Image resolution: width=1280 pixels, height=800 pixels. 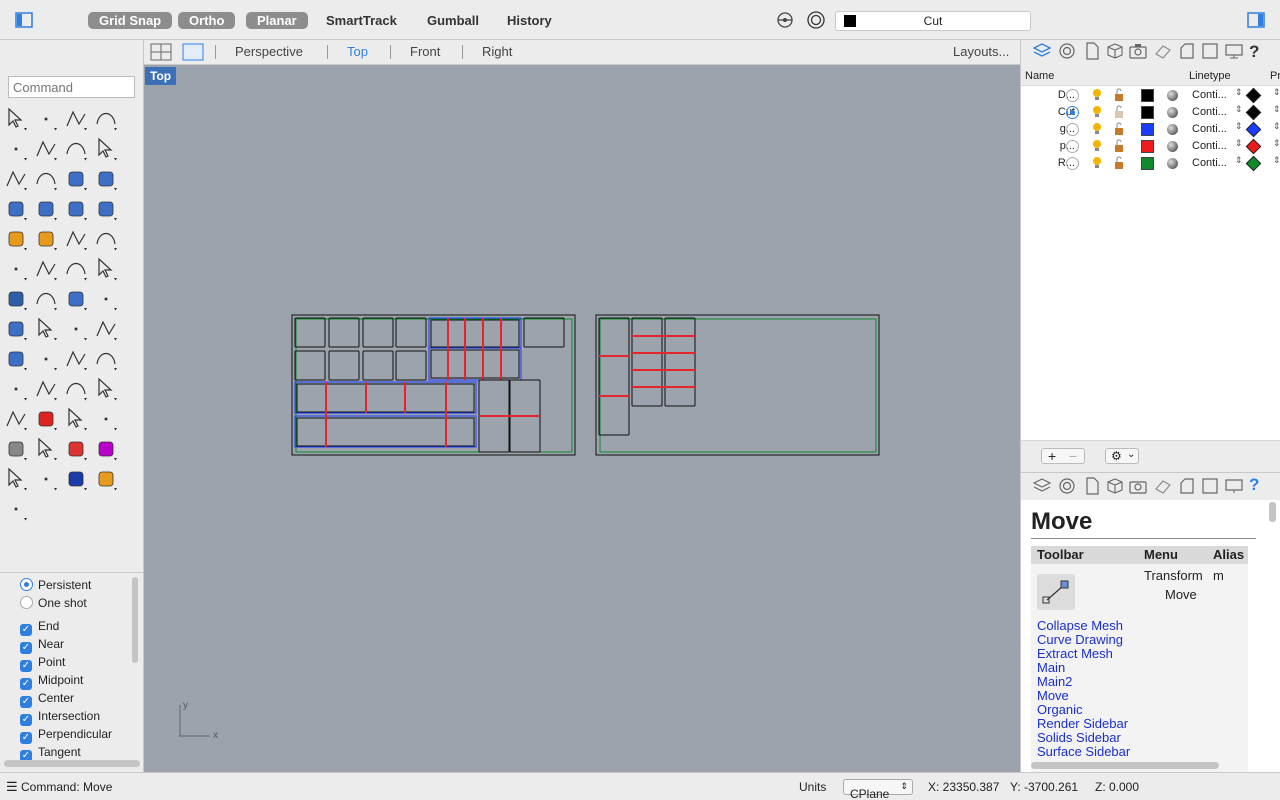 I want to click on layer-row: p... Conti... ⇕ ⇕, so click(x=1150, y=146).